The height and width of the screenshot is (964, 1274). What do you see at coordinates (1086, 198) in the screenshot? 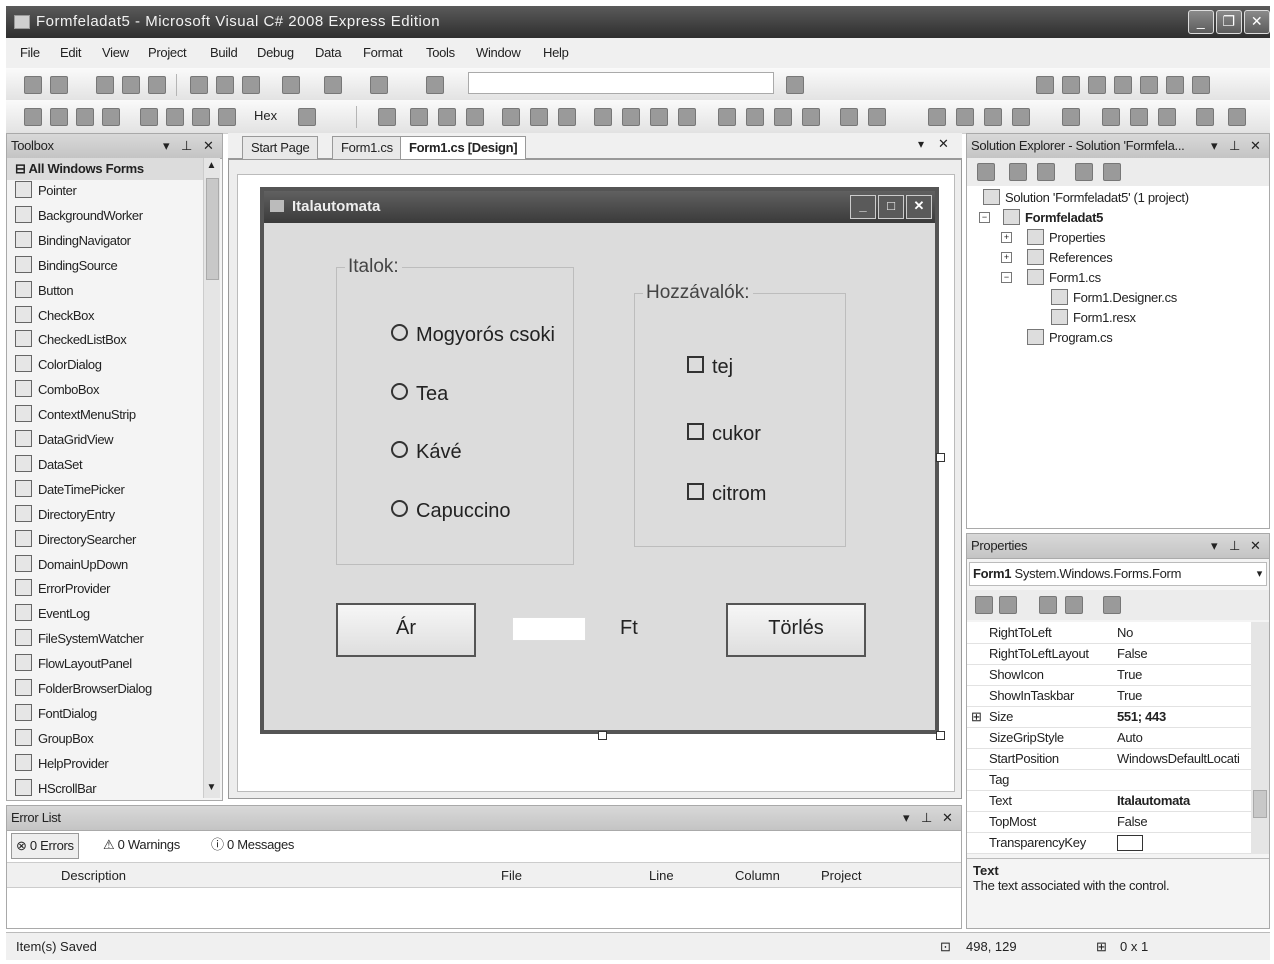
I see `tree-solution: Solution 'Formfeladat5' (1 project)` at bounding box center [1086, 198].